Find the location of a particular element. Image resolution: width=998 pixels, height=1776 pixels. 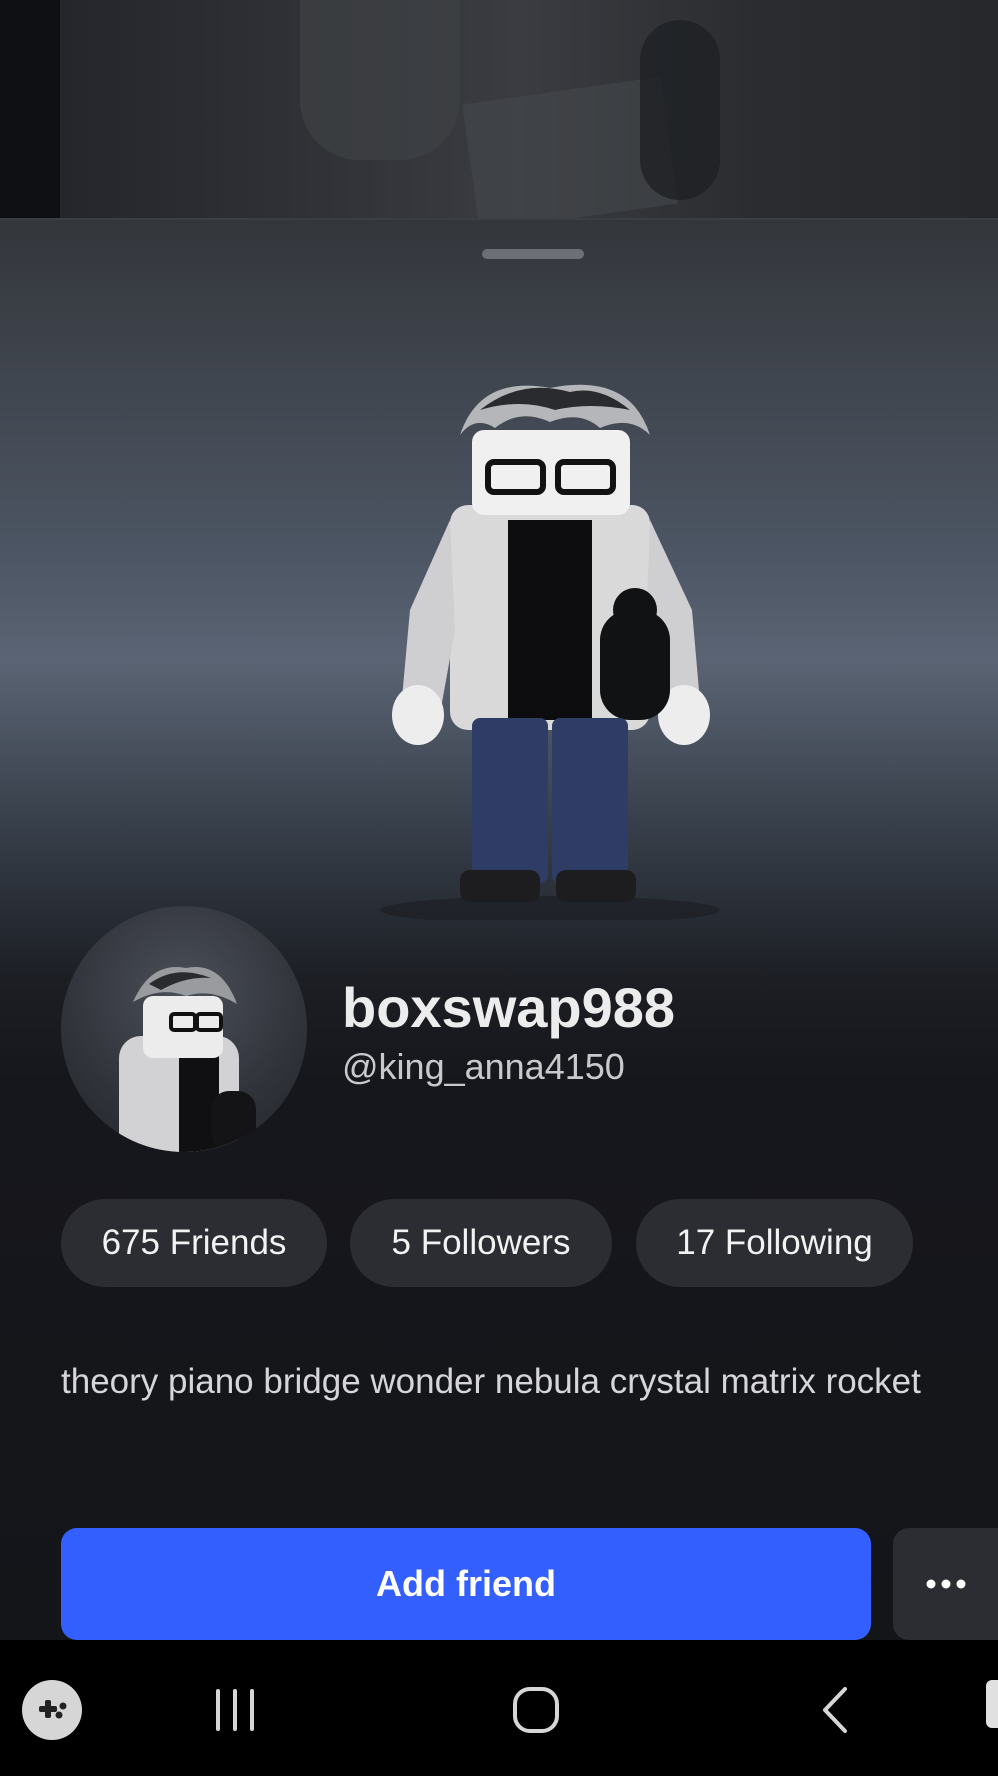

friends-count-button: 675 Friends is located at coordinates (194, 1243).